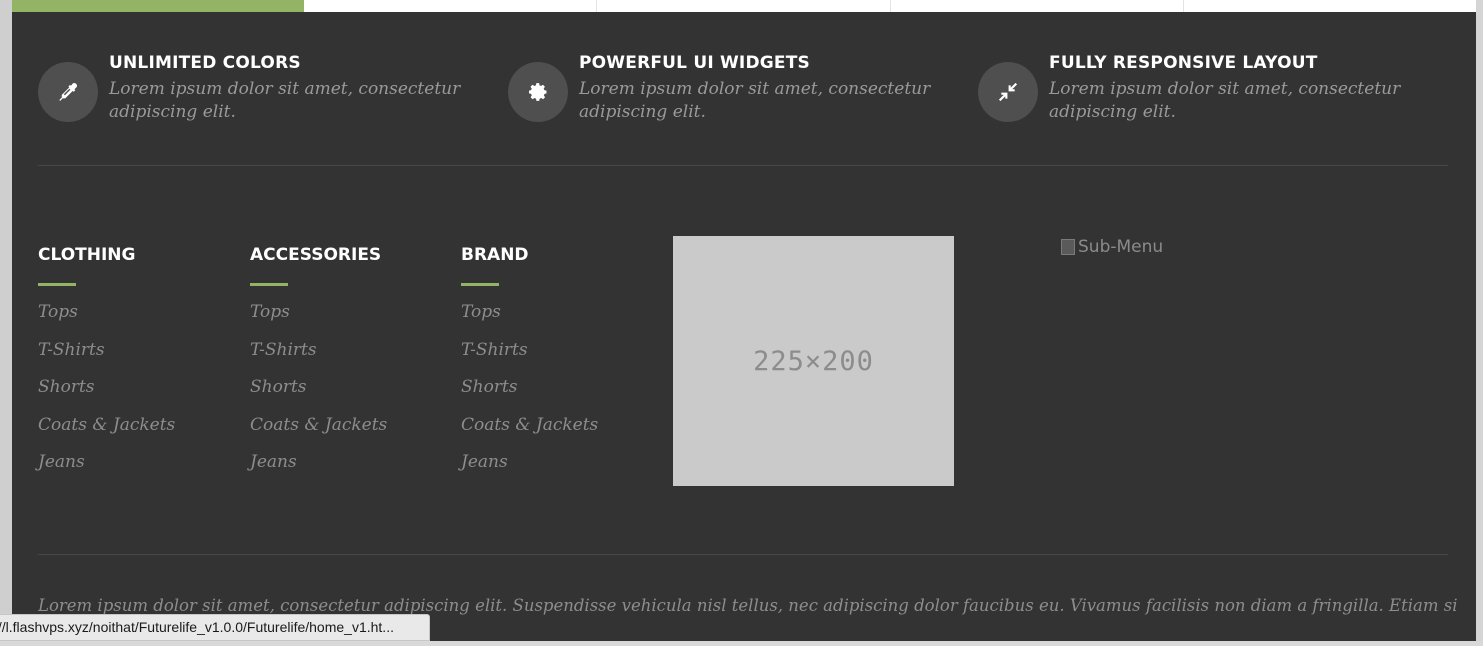 The image size is (1483, 646). What do you see at coordinates (1008, 92) in the screenshot?
I see `compress-icon` at bounding box center [1008, 92].